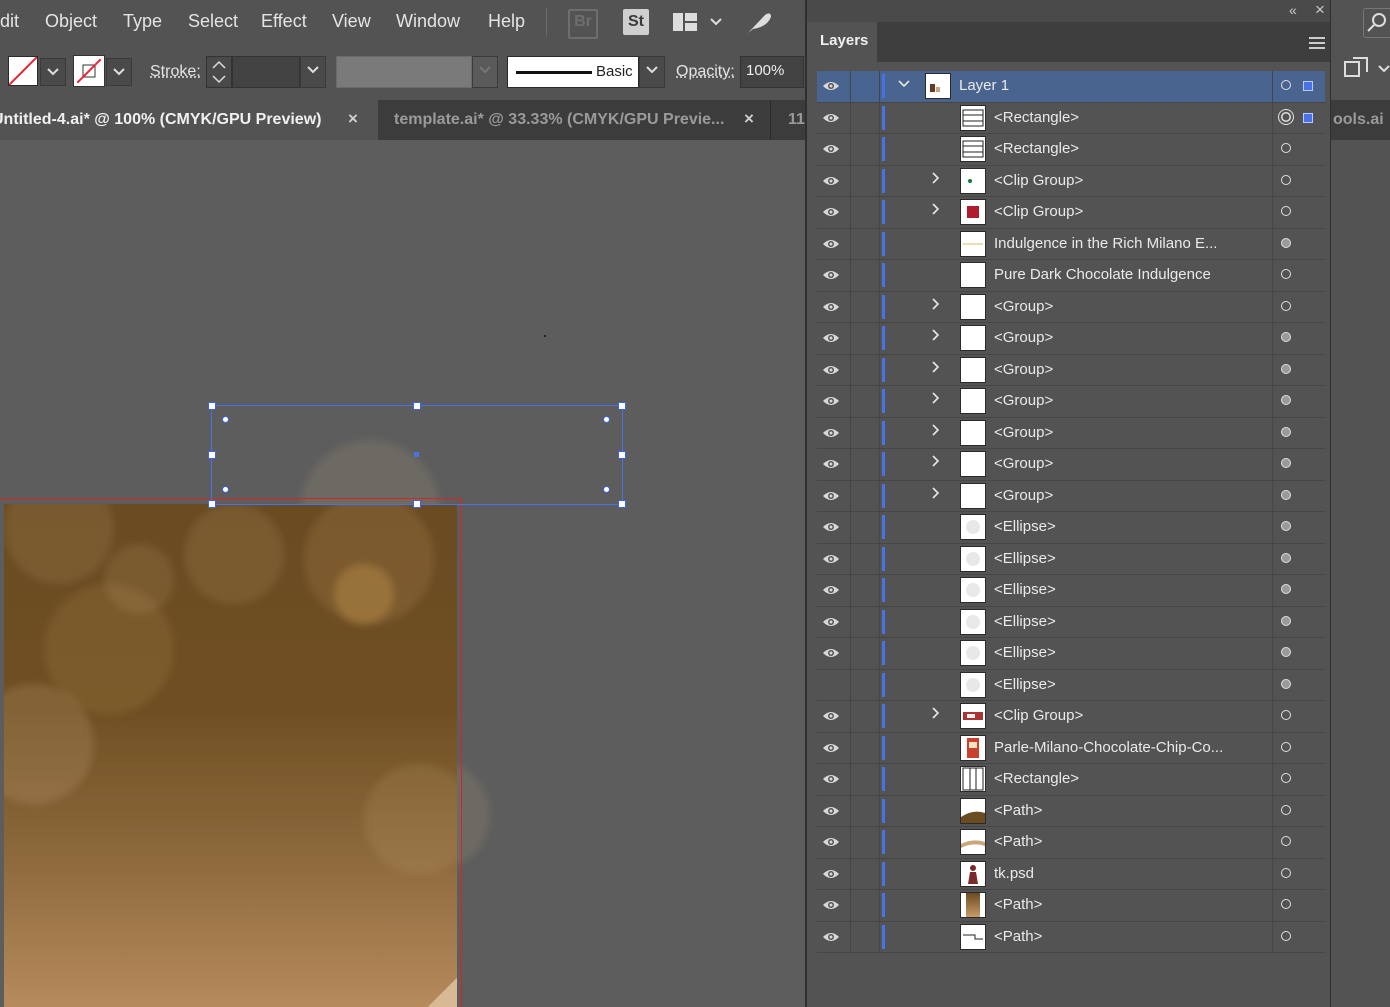 Image resolution: width=1390 pixels, height=1007 pixels. What do you see at coordinates (142, 21) in the screenshot?
I see `menu-type: Type` at bounding box center [142, 21].